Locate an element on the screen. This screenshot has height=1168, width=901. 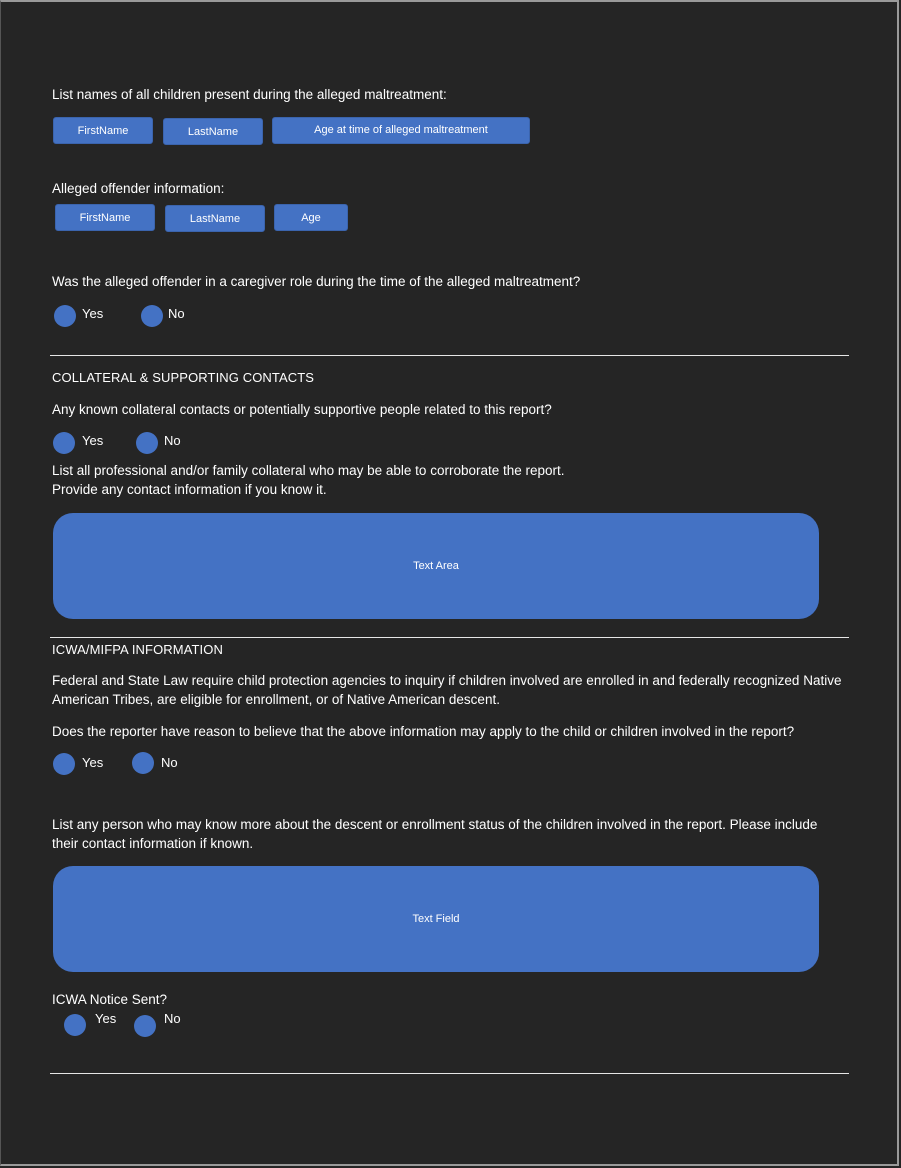
child-lastname-field: LastName is located at coordinates (213, 131).